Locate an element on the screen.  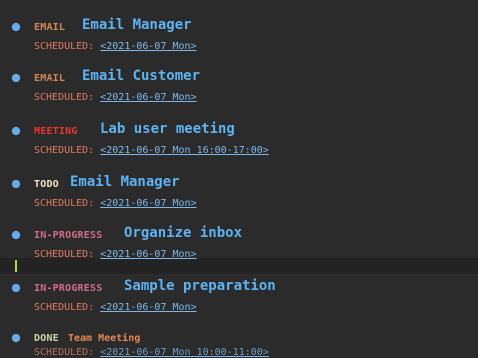
scheduled-row: SCHEDULED: <2021-06-07 Mon 10:00-11:00> is located at coordinates (151, 352).